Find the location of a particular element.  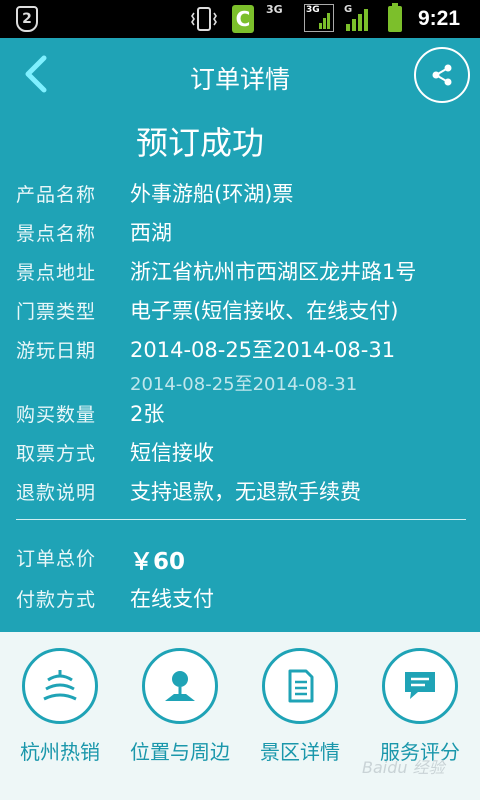

clock: 9:21 is located at coordinates (439, 18).